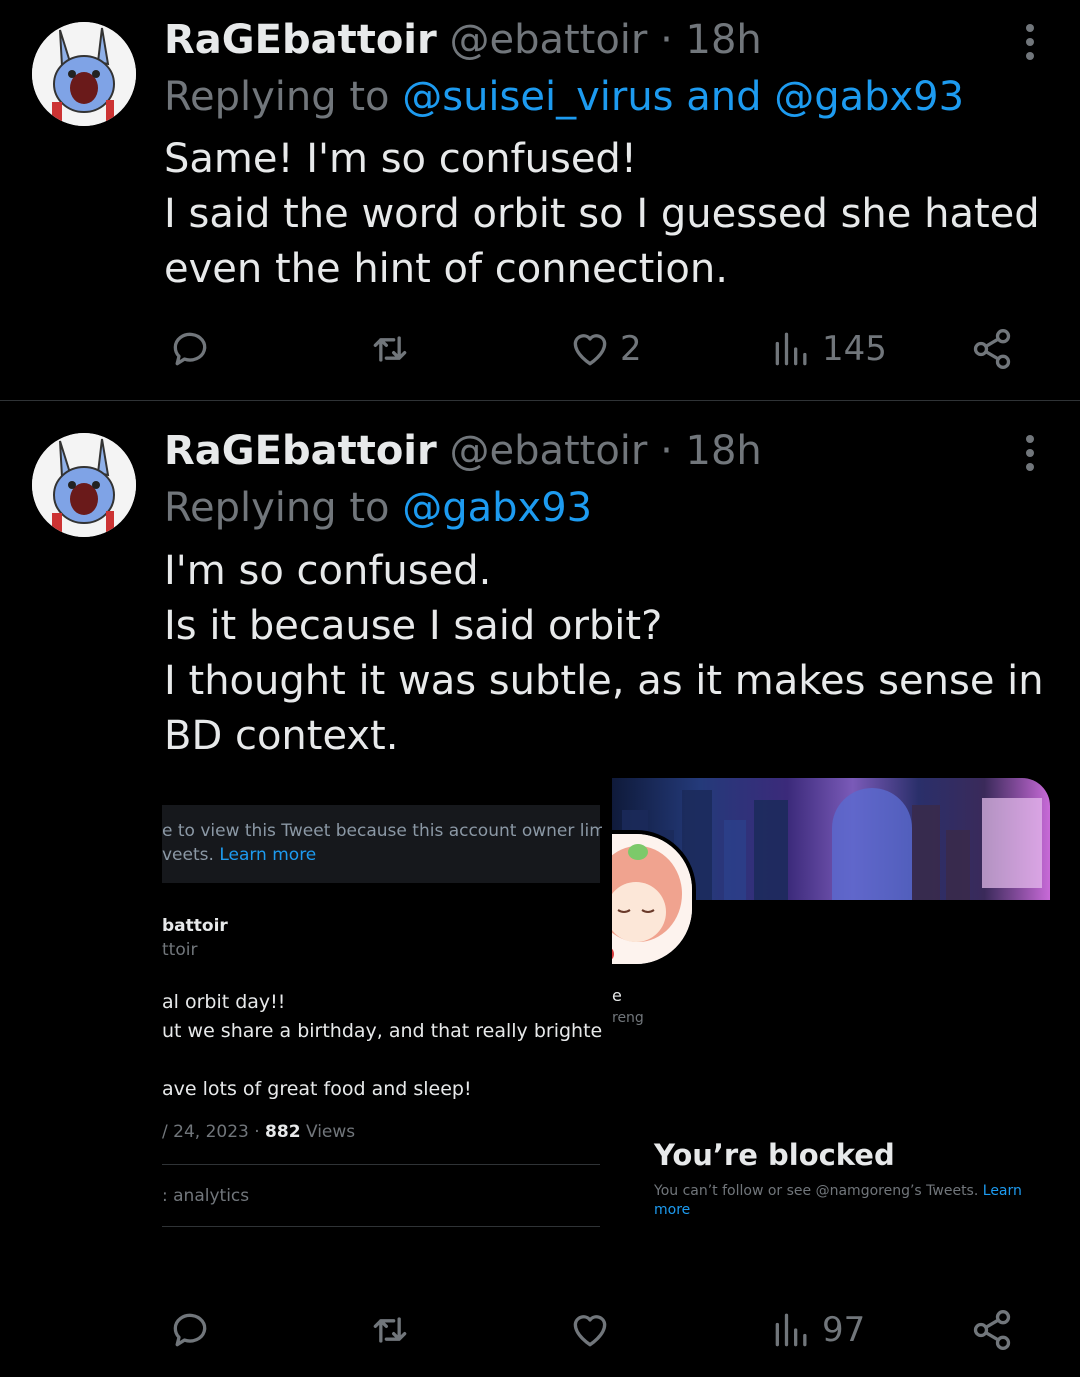  Describe the element at coordinates (652, 899) in the screenshot. I see `anime-avatar-icon` at that location.